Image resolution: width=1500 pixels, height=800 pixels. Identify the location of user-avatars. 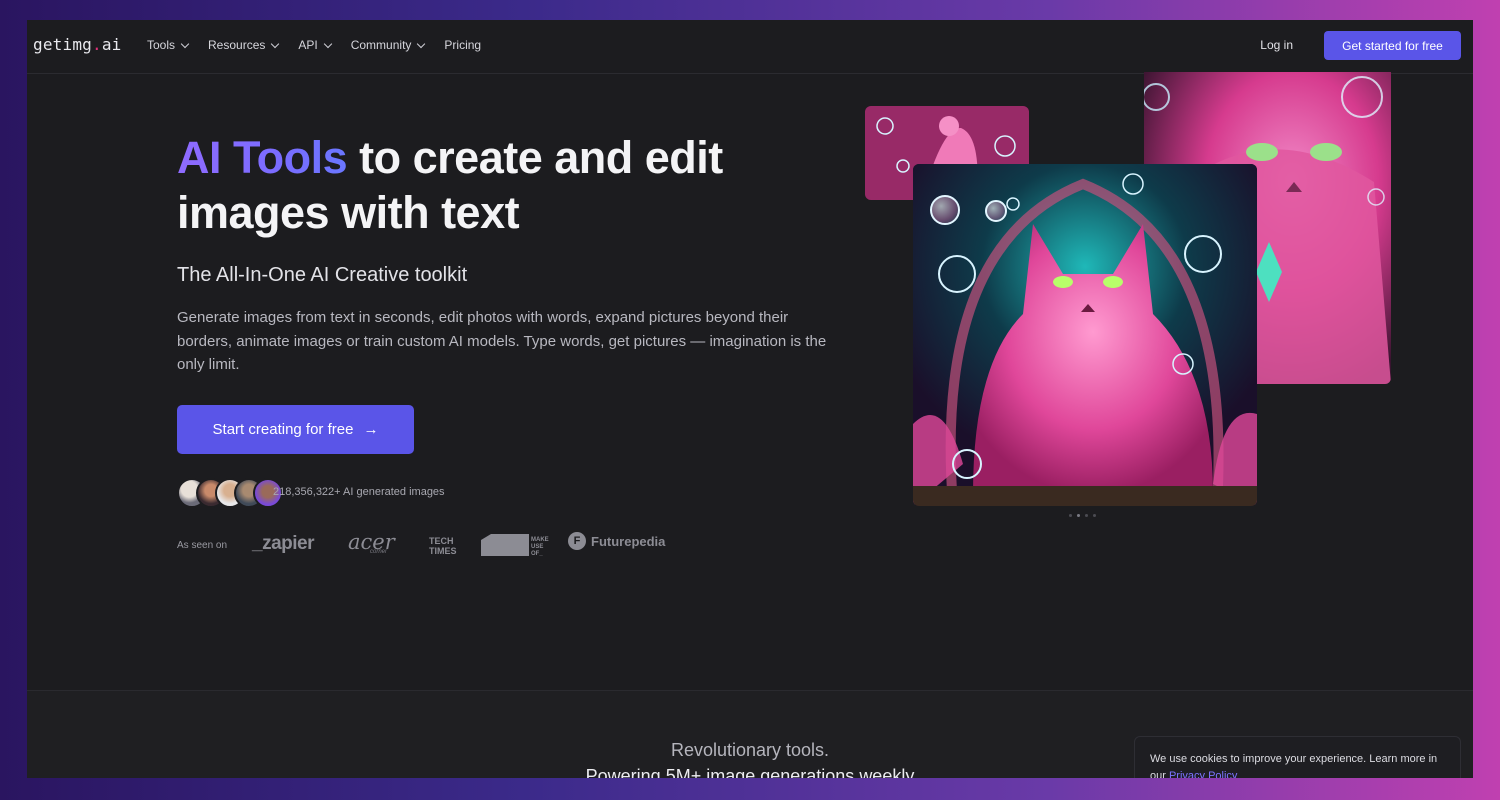
(230, 493).